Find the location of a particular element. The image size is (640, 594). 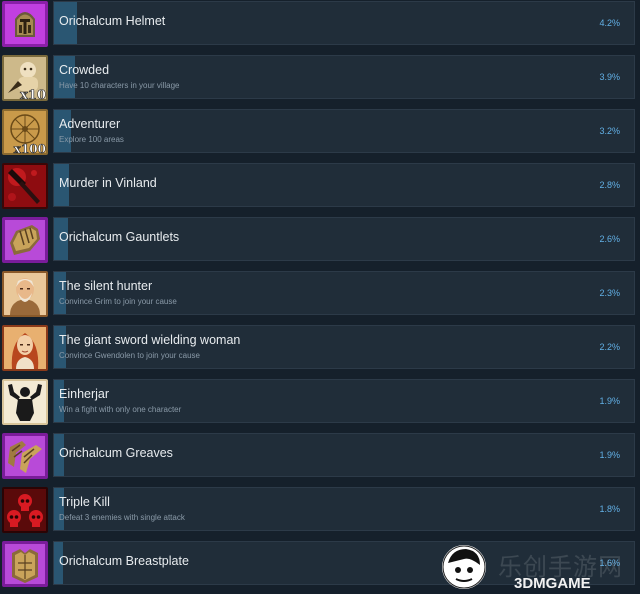

achievement-description: Convince Grim to join your cause is located at coordinates (118, 301).